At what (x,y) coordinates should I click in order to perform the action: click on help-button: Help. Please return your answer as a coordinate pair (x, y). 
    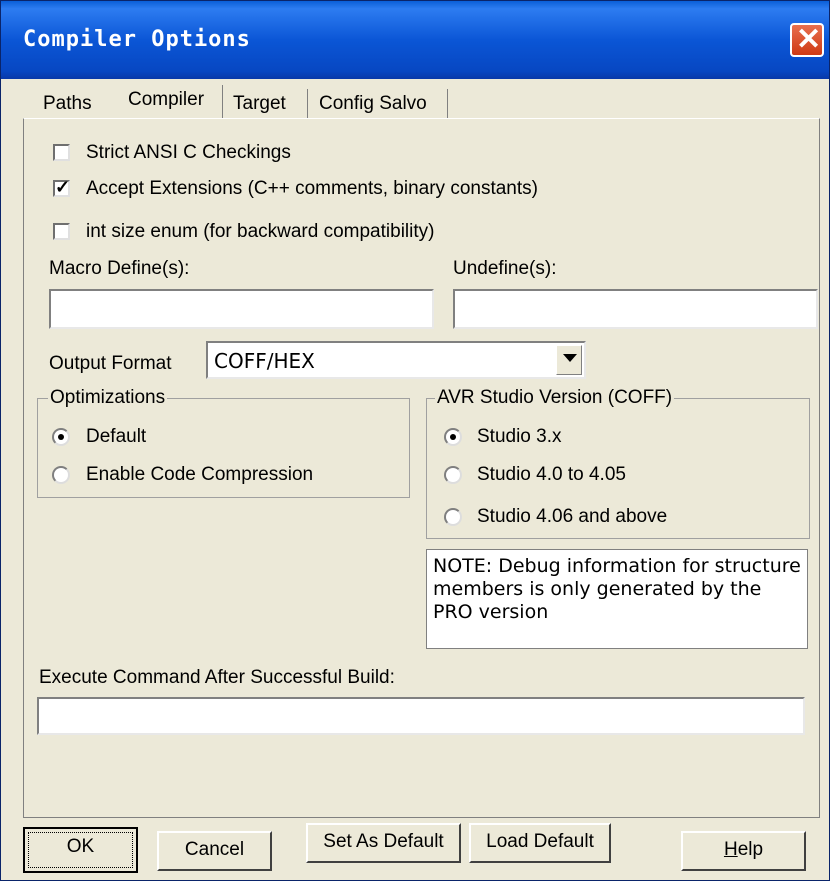
    Looking at the image, I should click on (743, 851).